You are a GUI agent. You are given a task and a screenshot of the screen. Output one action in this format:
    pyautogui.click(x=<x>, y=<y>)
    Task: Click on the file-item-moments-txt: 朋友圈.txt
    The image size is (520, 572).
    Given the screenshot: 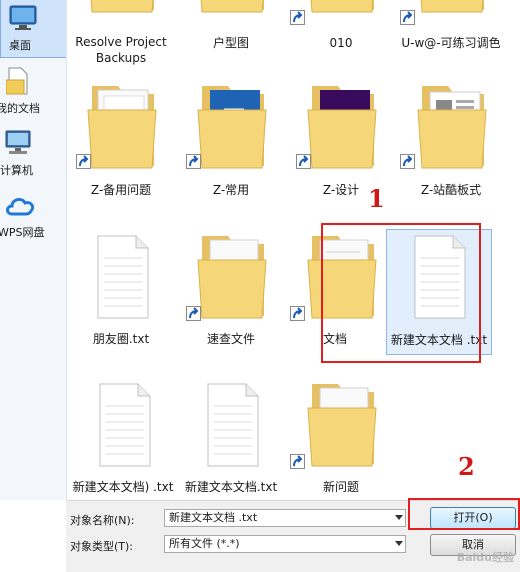 What is the action you would take?
    pyautogui.click(x=121, y=298)
    